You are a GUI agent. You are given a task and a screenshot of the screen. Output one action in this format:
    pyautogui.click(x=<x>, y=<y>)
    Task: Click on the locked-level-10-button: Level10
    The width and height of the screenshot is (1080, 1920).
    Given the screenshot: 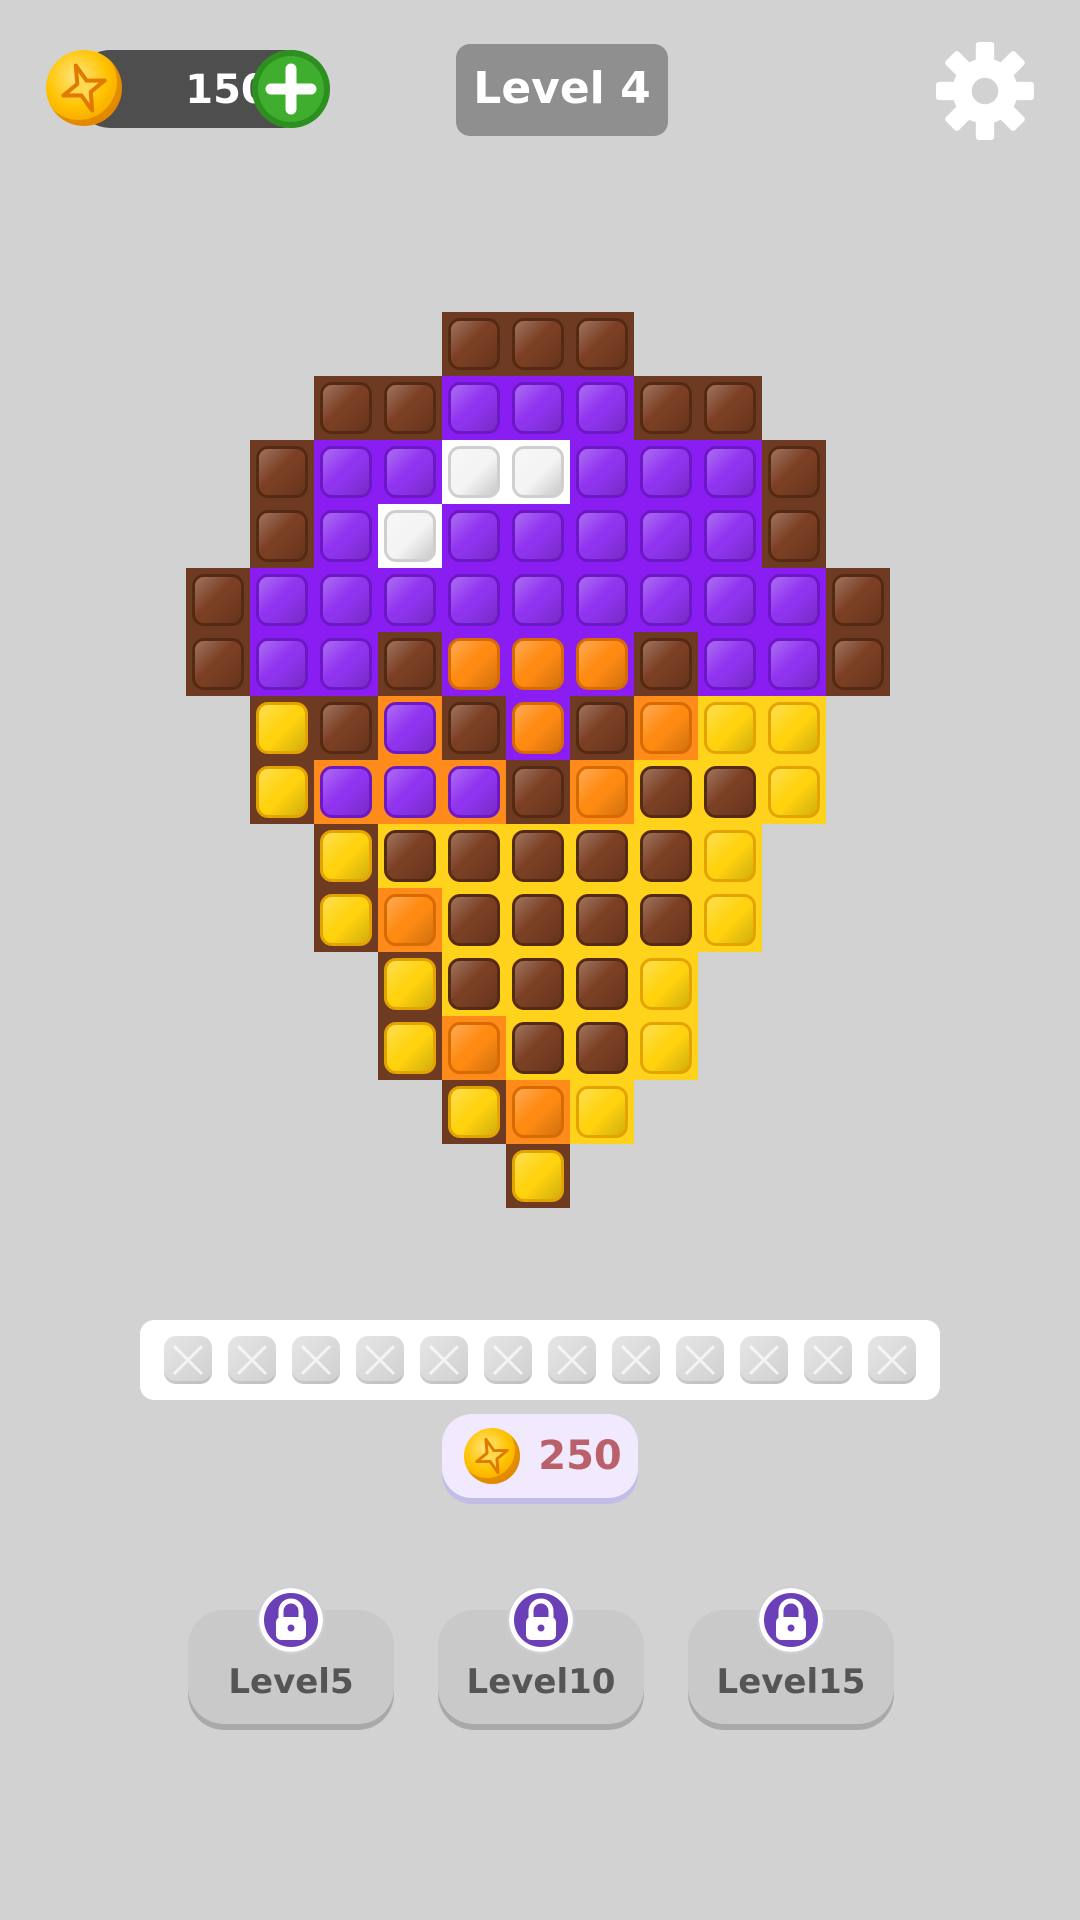 What is the action you would take?
    pyautogui.click(x=541, y=1656)
    